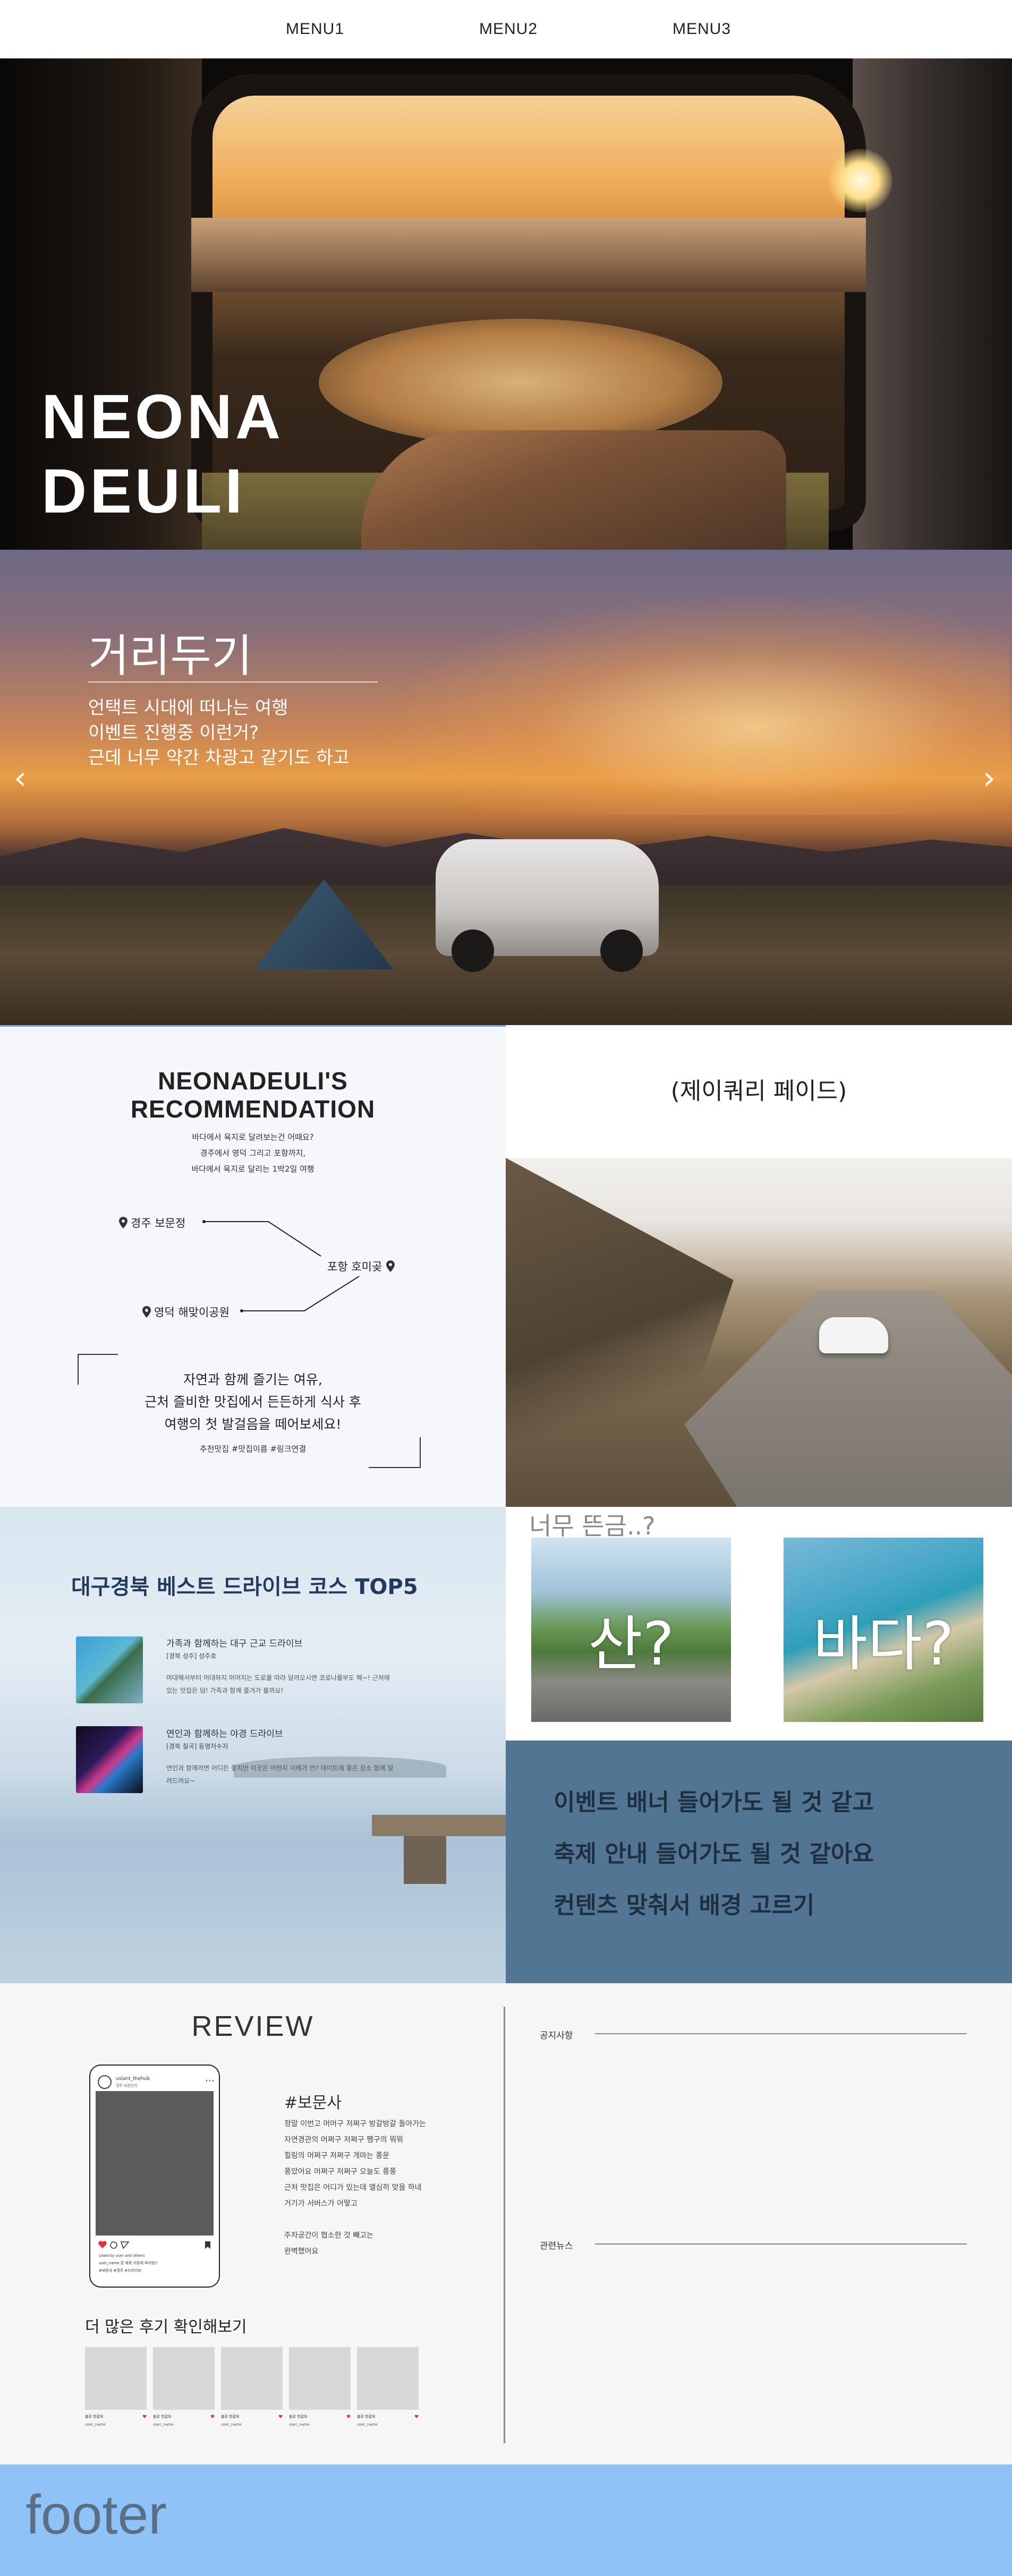 The width and height of the screenshot is (1012, 2576). What do you see at coordinates (853, 1335) in the screenshot?
I see `white-car` at bounding box center [853, 1335].